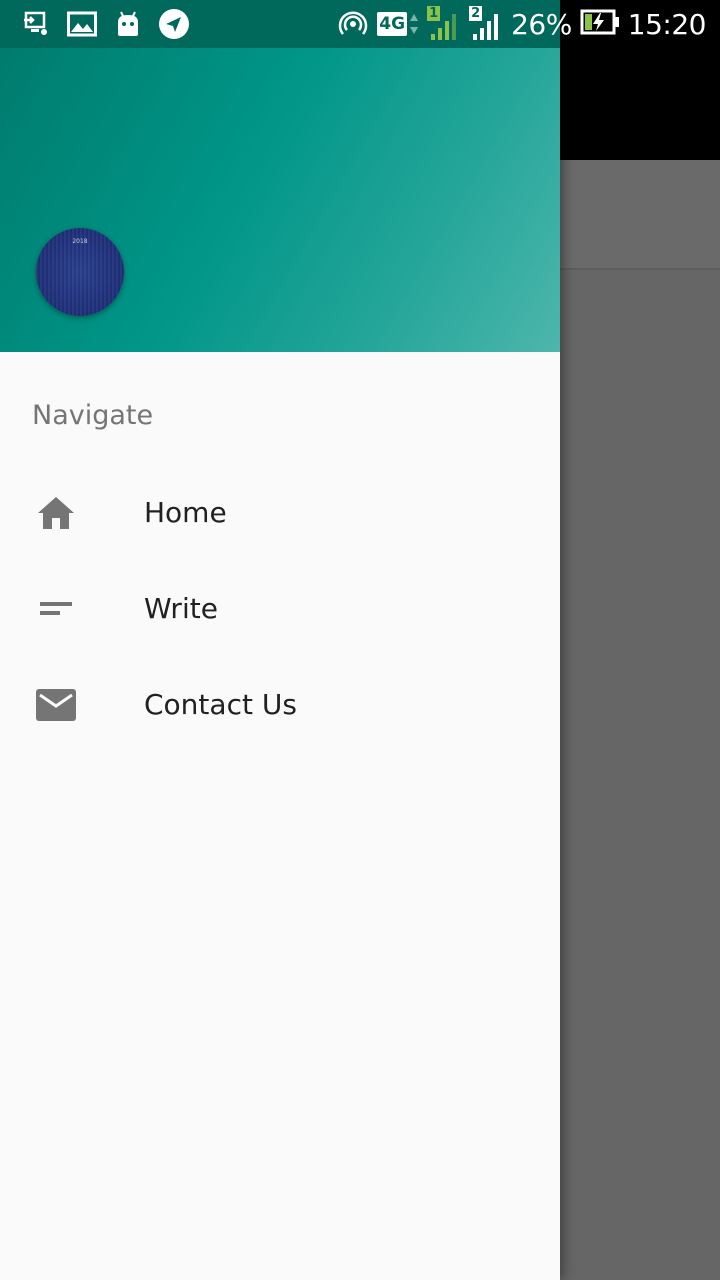  What do you see at coordinates (105, 24) in the screenshot?
I see `notification-icons` at bounding box center [105, 24].